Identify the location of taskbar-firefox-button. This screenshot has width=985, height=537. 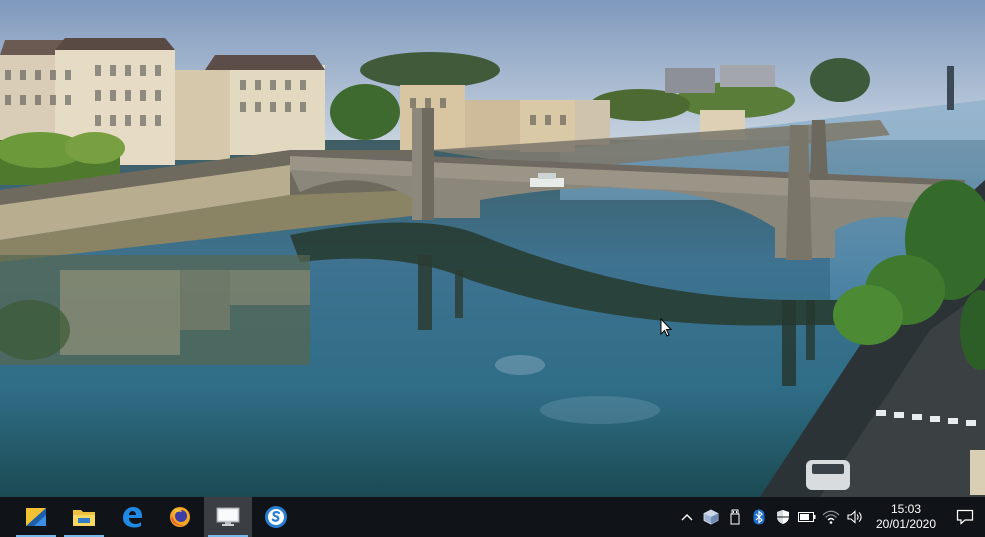
(180, 517).